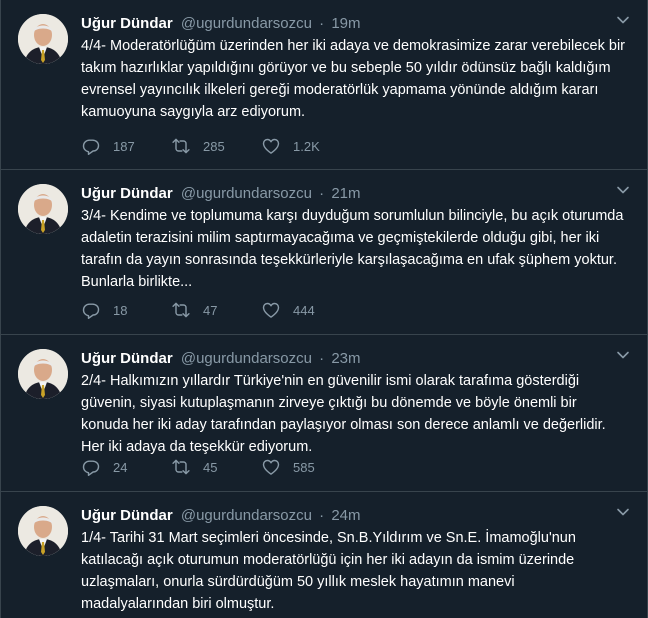  I want to click on like-button: 1.2K, so click(306, 146).